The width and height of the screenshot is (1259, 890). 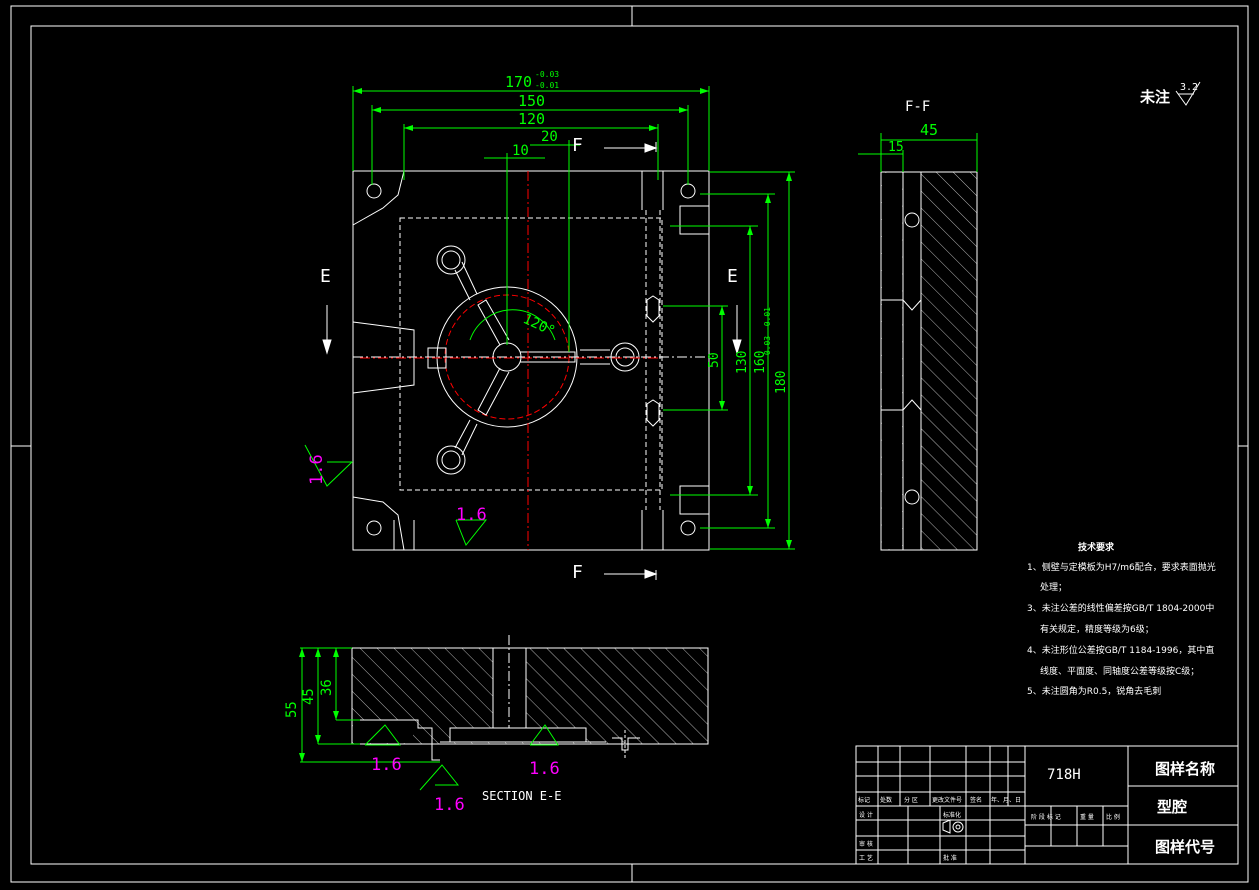 What do you see at coordinates (866, 858) in the screenshot?
I see `title-block-row-label: 工 艺` at bounding box center [866, 858].